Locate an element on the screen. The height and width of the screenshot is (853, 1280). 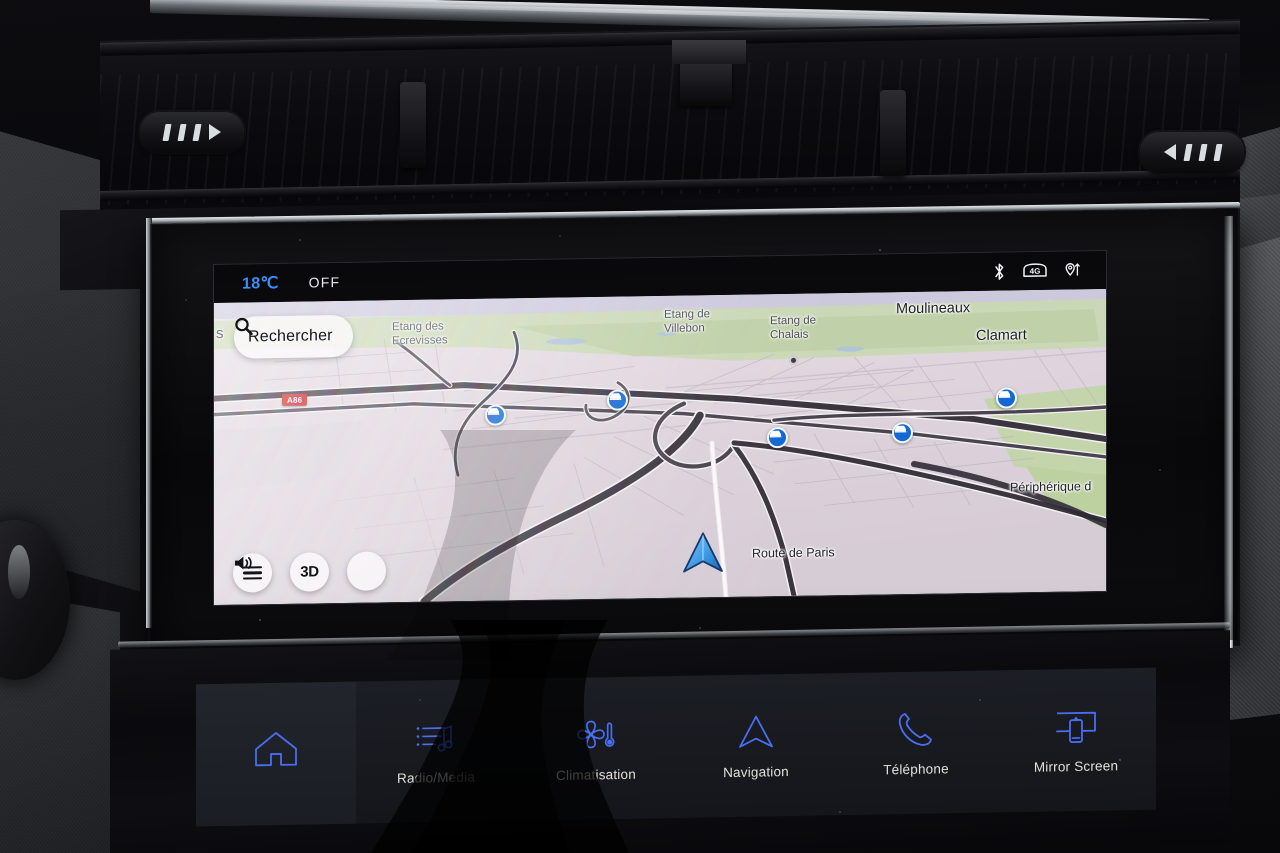
navigation-arrow-icon is located at coordinates (756, 731).